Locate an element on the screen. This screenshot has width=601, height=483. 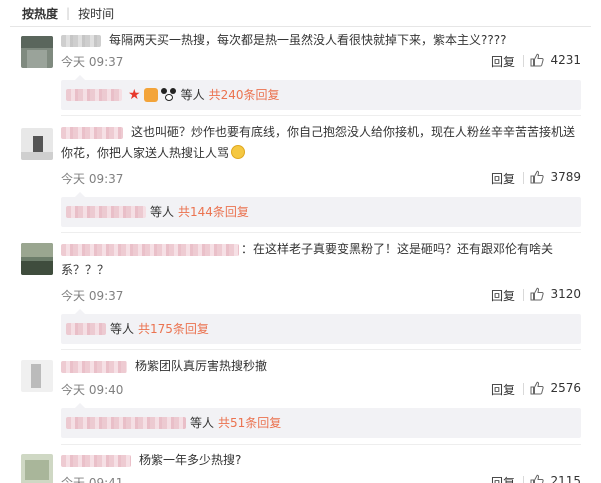
sub-reply-count-link: 共240条回复 is located at coordinates (244, 95).